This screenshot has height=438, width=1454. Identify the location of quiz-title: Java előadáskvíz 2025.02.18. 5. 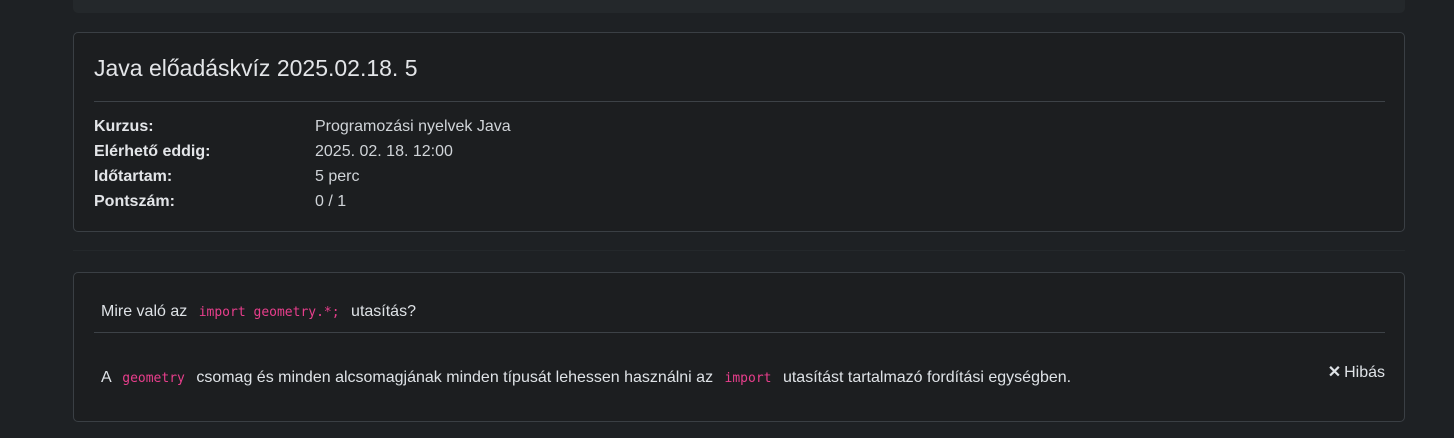
(256, 68).